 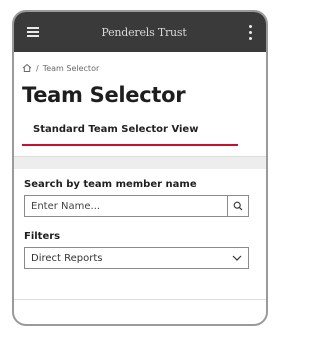 What do you see at coordinates (140, 299) in the screenshot?
I see `bottom-divider` at bounding box center [140, 299].